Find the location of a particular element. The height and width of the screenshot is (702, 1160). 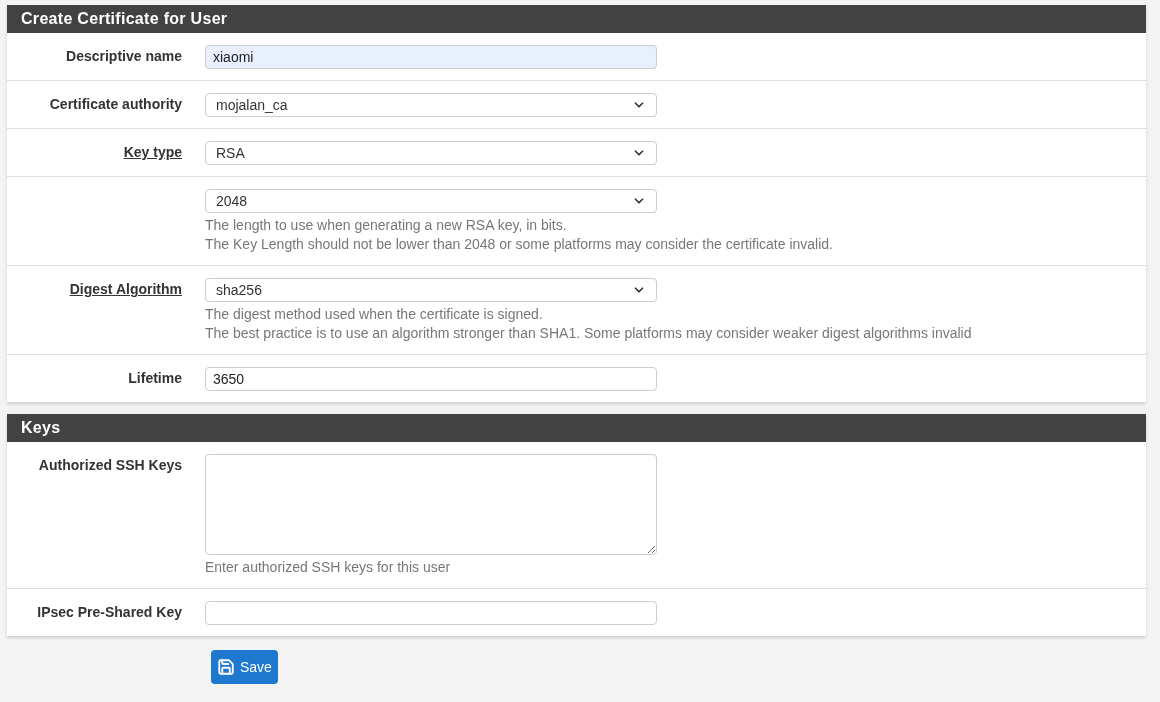

field-label: Descriptive name is located at coordinates (124, 56).